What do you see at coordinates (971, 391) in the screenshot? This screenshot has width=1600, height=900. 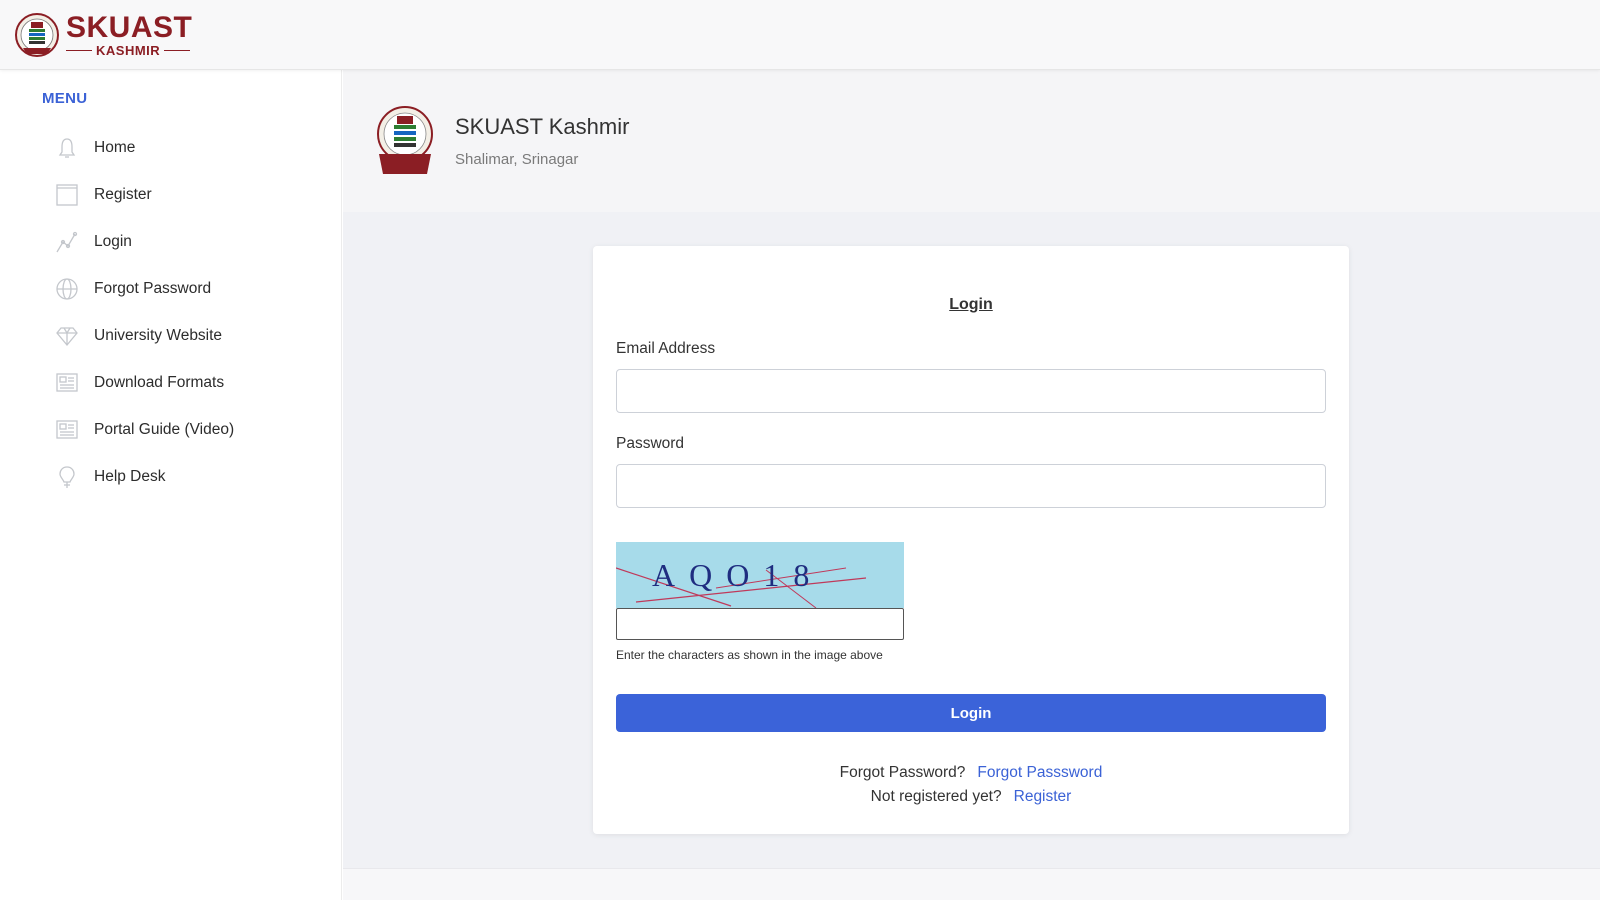 I see `email-field` at bounding box center [971, 391].